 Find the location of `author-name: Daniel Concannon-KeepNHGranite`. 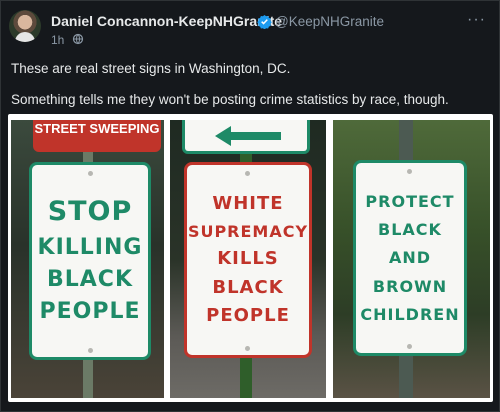

author-name: Daniel Concannon-KeepNHGranite is located at coordinates (166, 21).